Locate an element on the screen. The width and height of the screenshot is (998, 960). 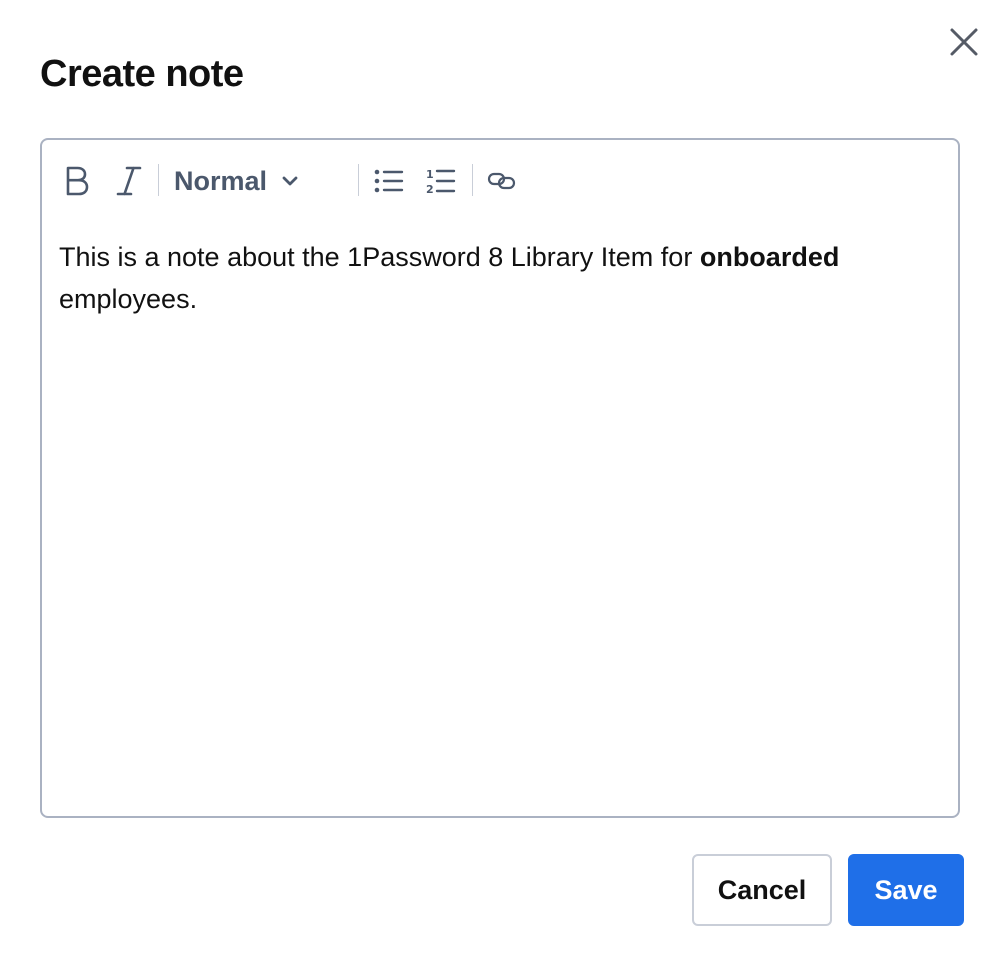
bold-icon is located at coordinates (77, 181).